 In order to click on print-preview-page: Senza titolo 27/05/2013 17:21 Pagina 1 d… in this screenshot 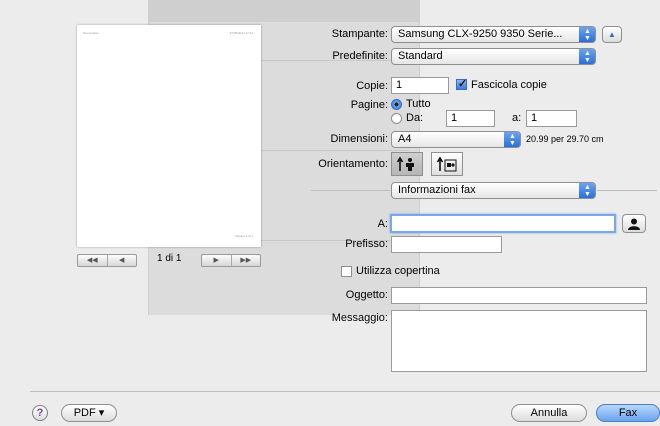, I will do `click(169, 136)`.